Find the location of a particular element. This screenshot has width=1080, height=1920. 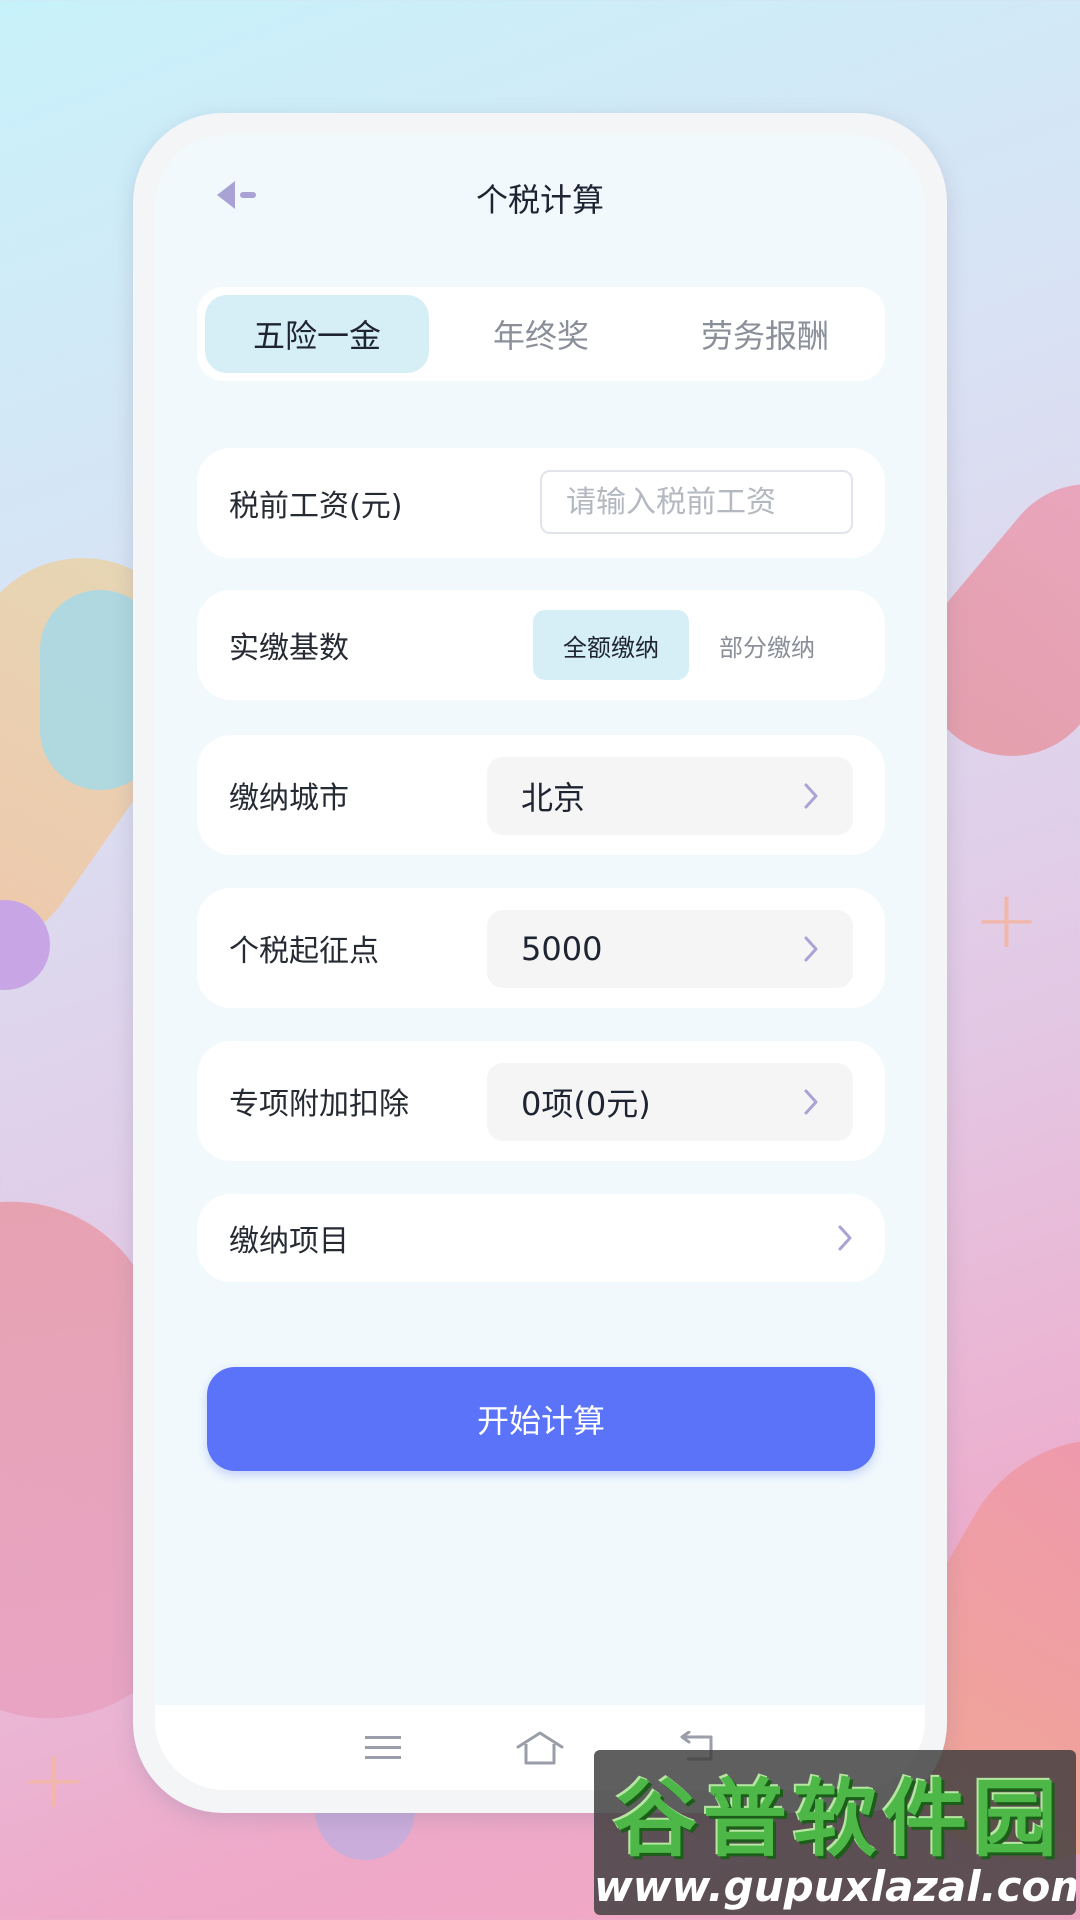

nav-home-button is located at coordinates (540, 1748).